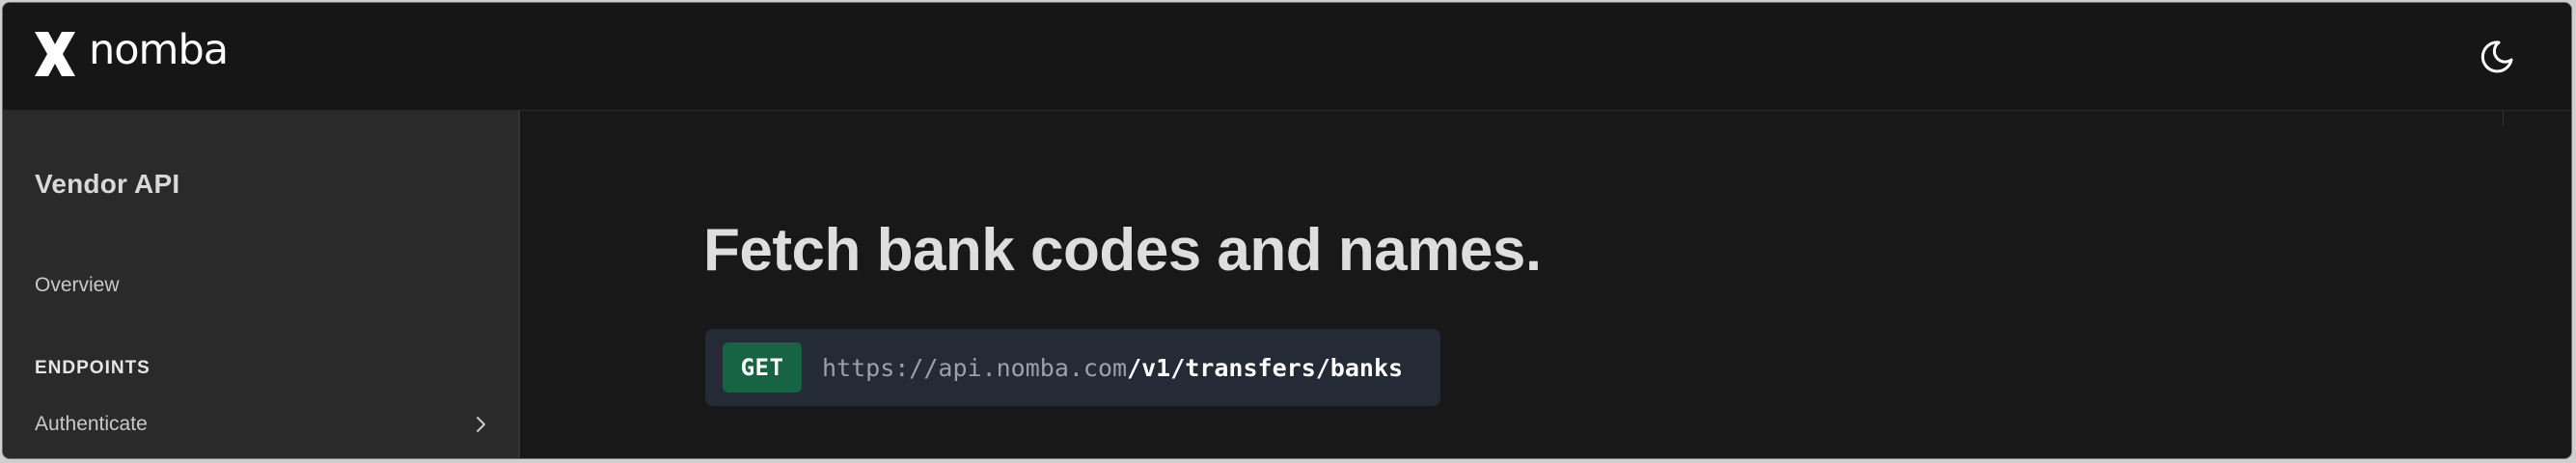 This screenshot has width=2576, height=463. What do you see at coordinates (975, 368) in the screenshot?
I see `endpoint-base-url: https://api.nomba.com` at bounding box center [975, 368].